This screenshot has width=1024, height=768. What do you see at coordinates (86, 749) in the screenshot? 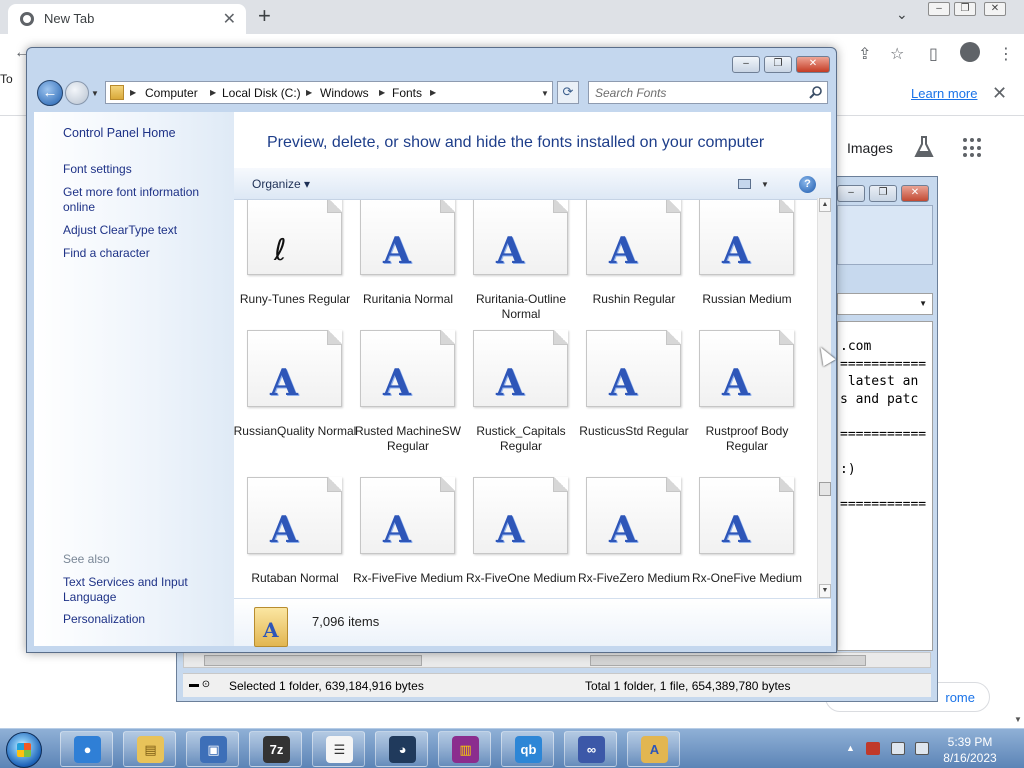
I see `taskbar-app-chrome: ●` at bounding box center [86, 749].